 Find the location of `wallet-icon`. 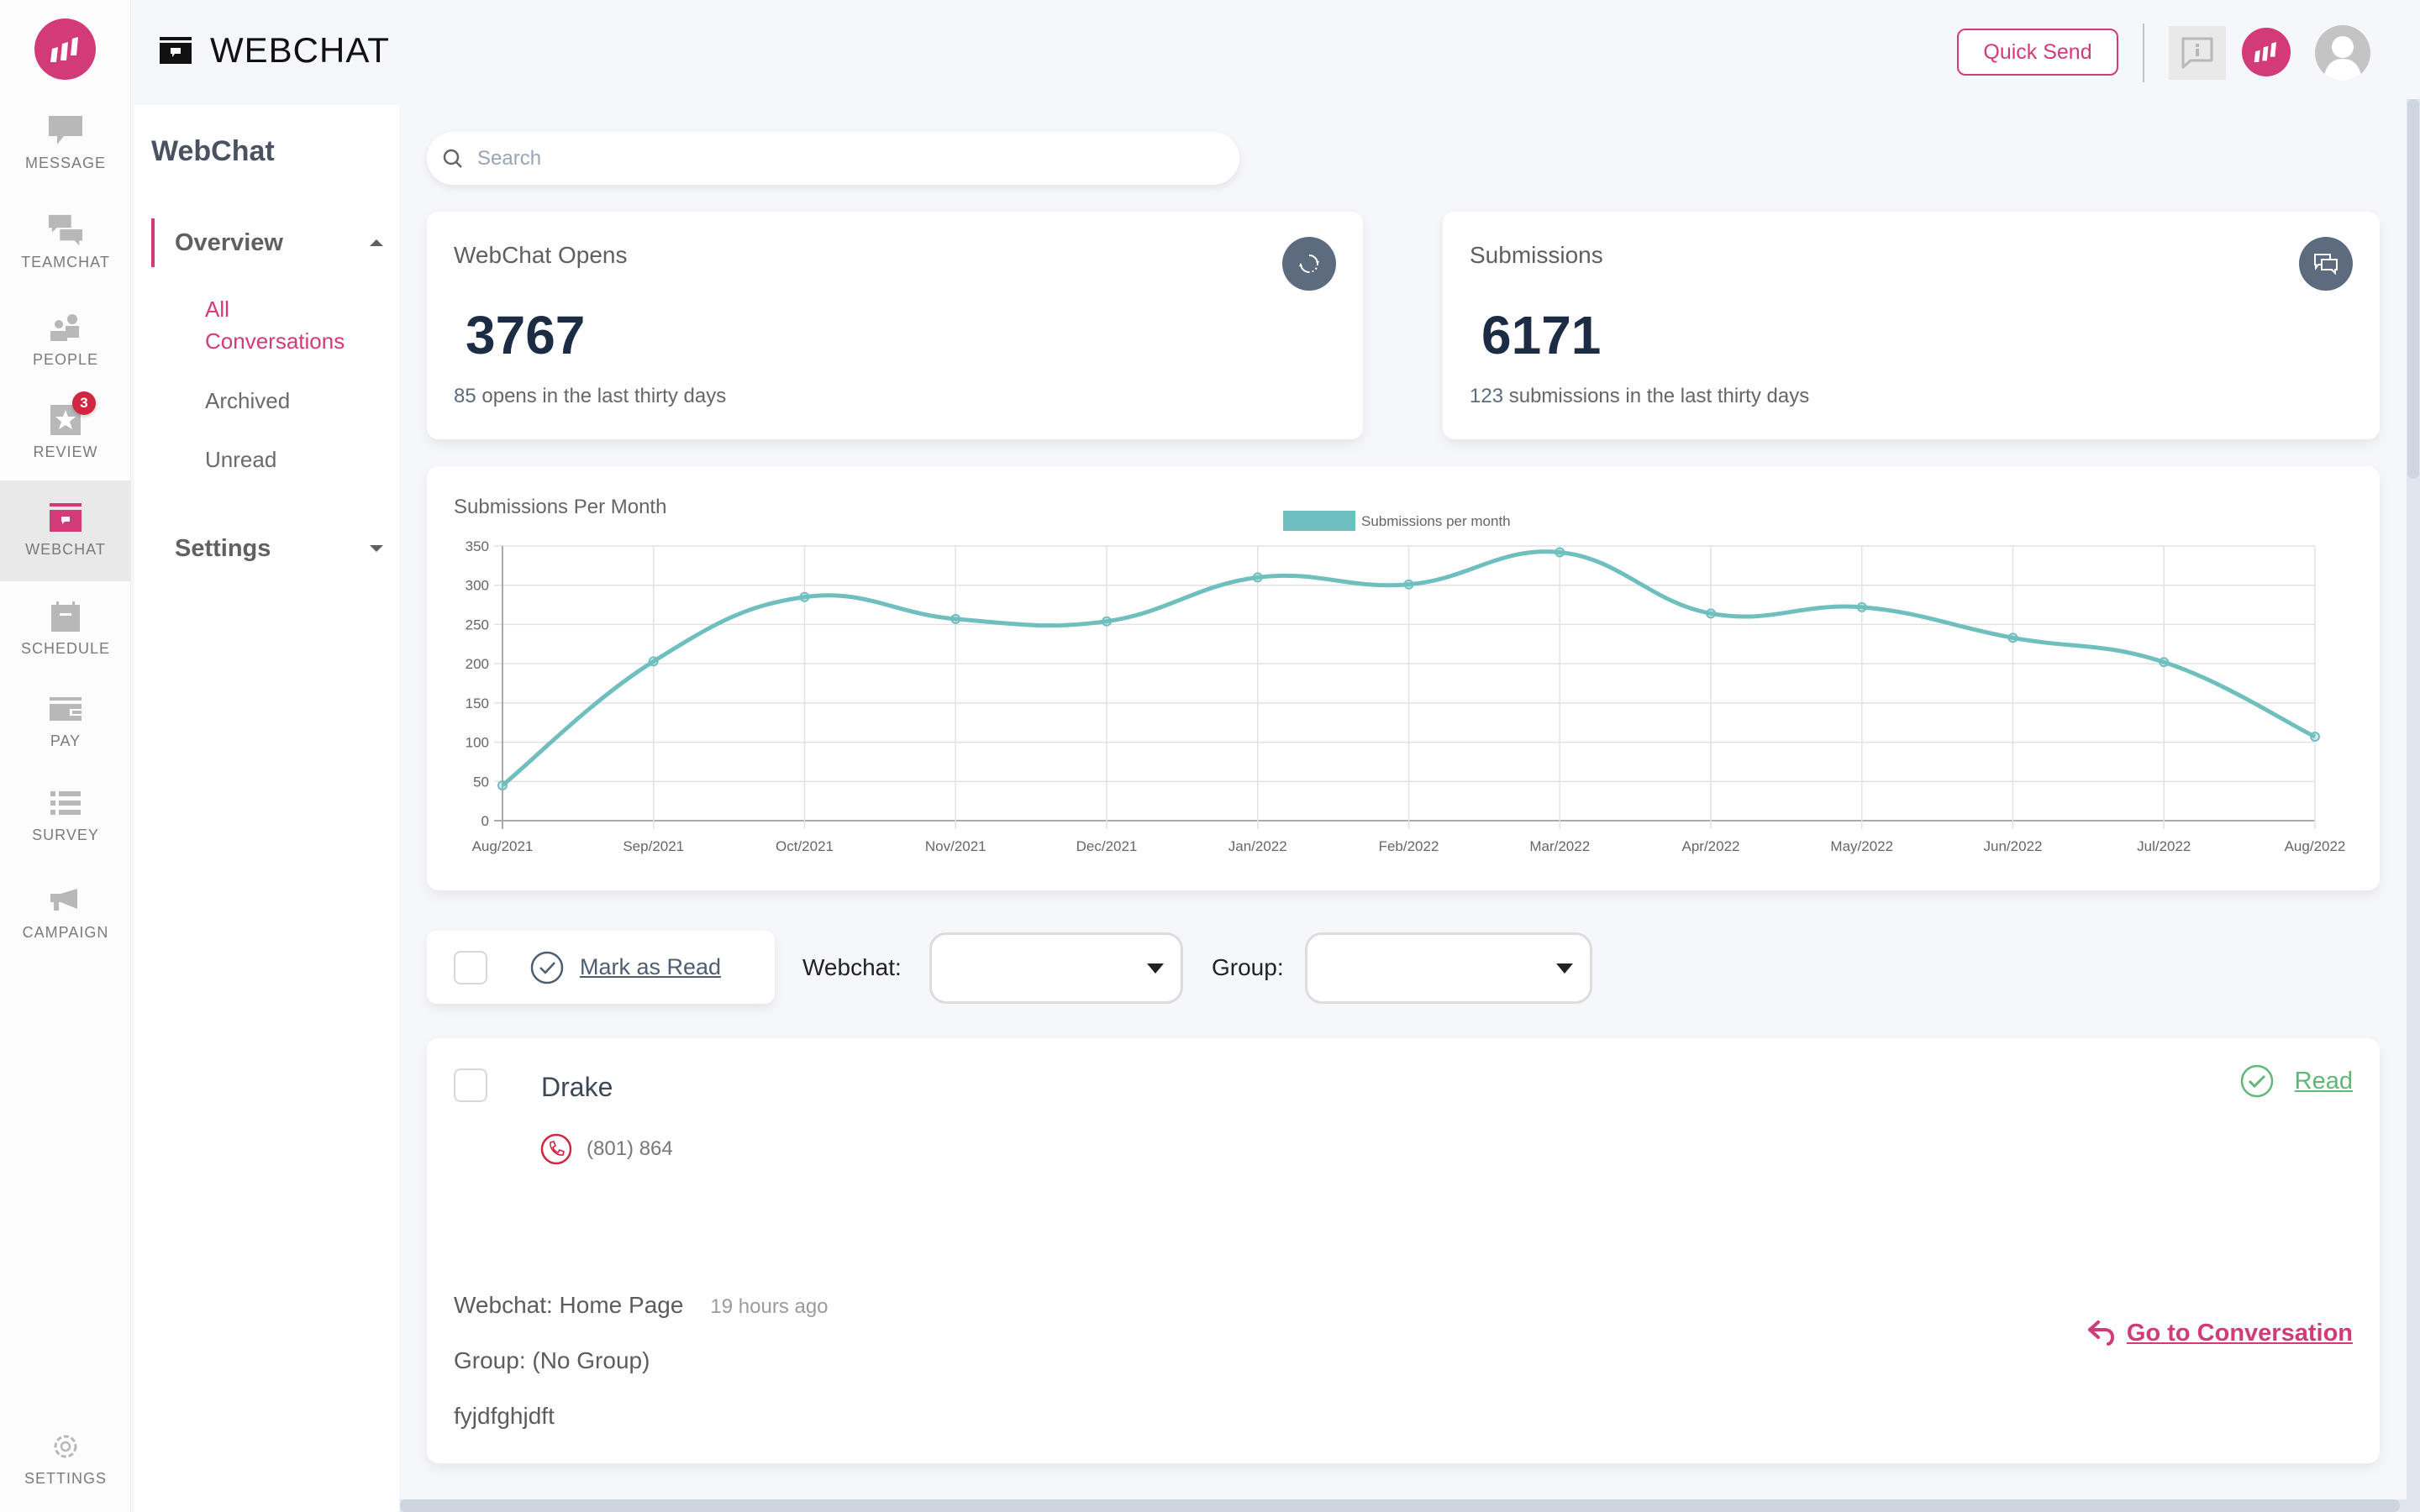

wallet-icon is located at coordinates (65, 709).